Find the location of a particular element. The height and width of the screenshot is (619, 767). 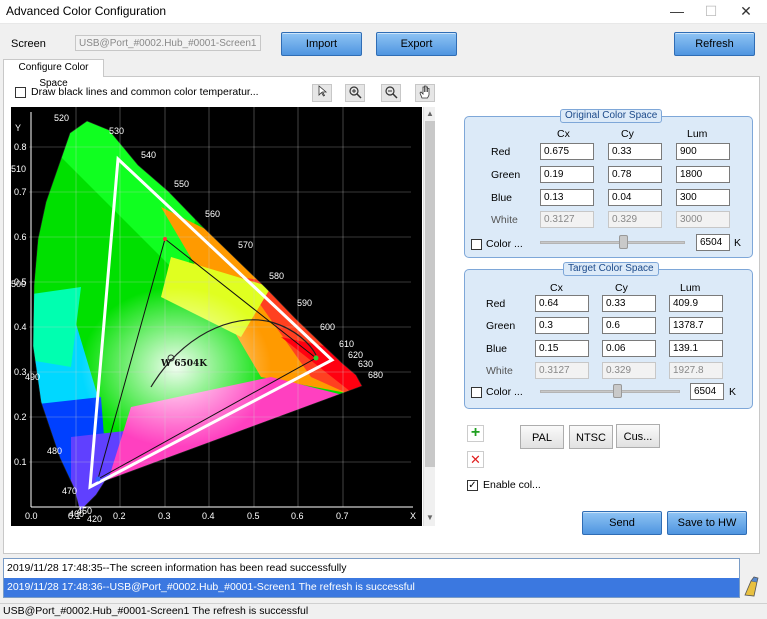

original-temp-slider-thumb is located at coordinates (623, 242).